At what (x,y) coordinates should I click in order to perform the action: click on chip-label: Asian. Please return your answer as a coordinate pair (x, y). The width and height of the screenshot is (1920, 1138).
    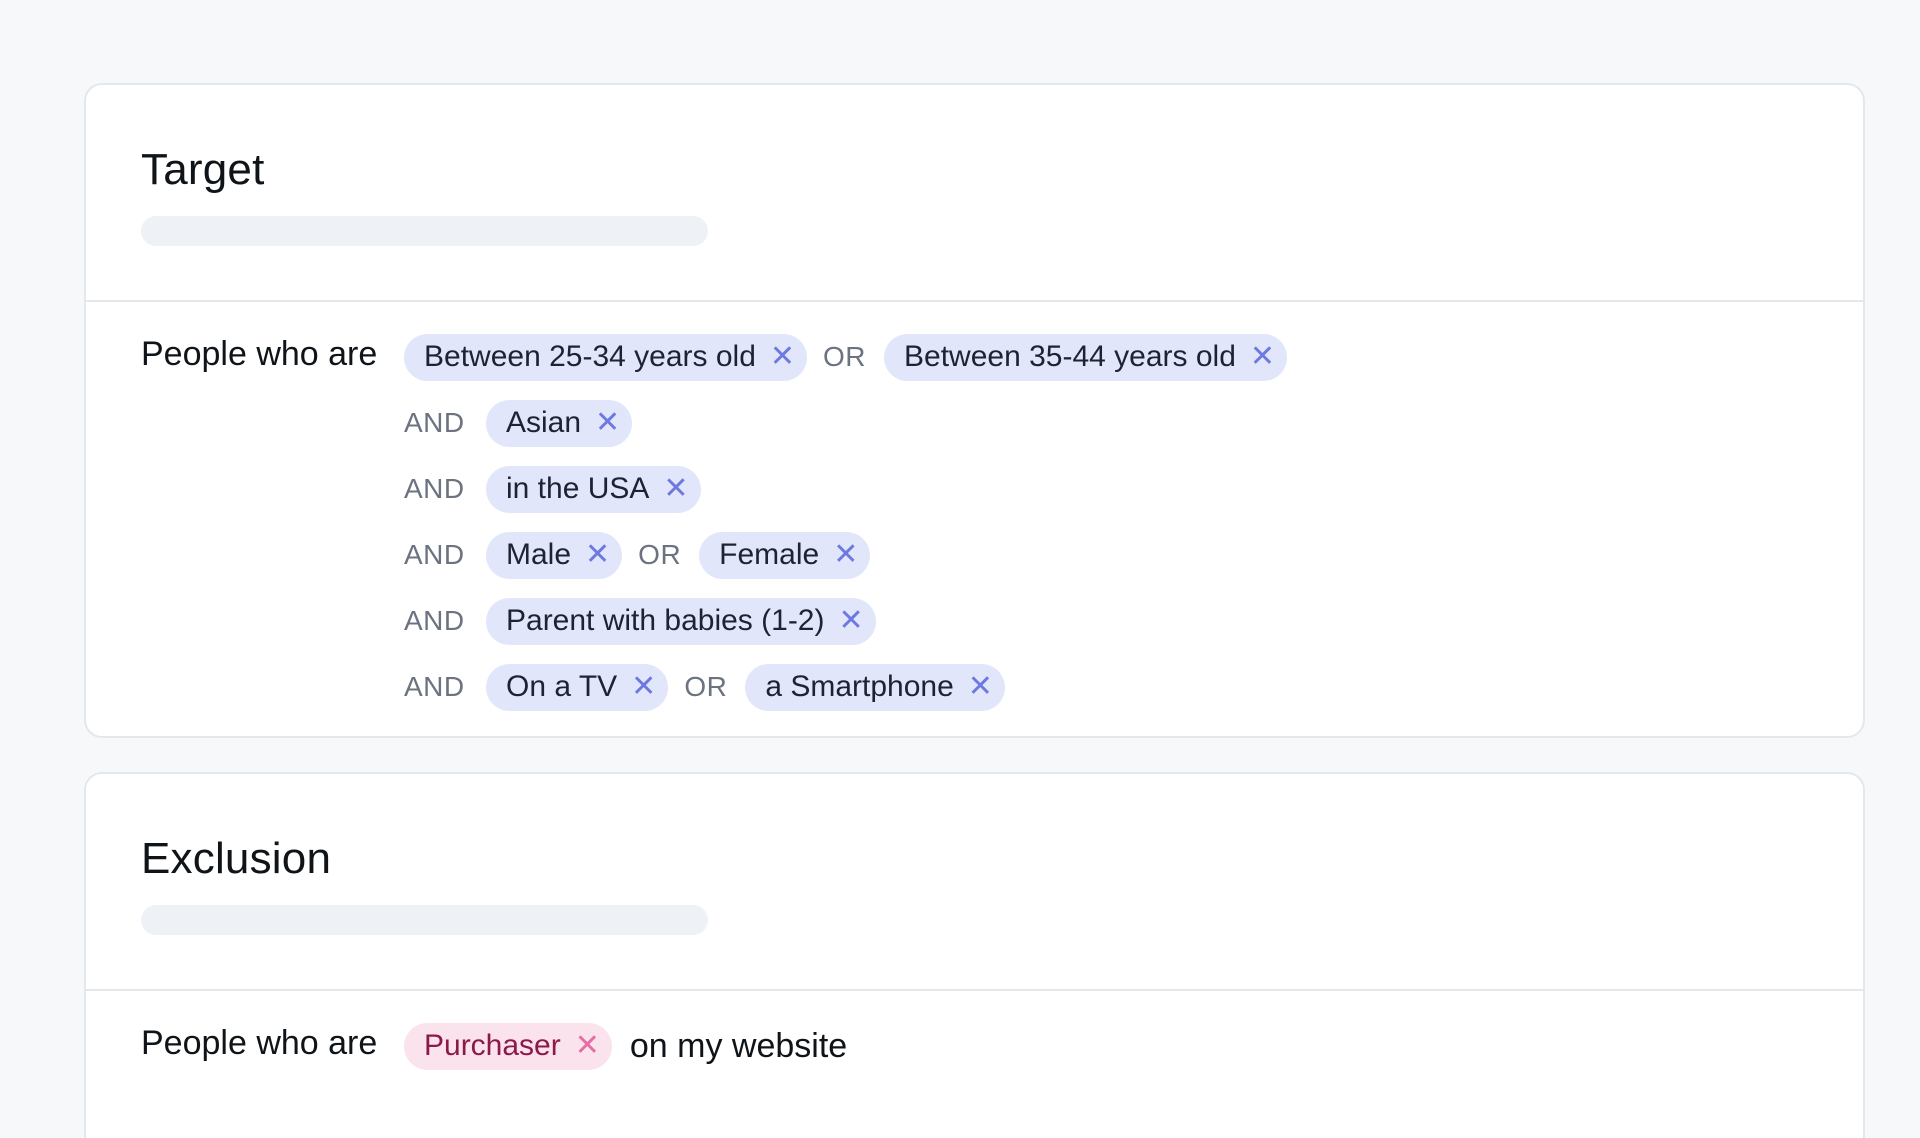
    Looking at the image, I should click on (544, 422).